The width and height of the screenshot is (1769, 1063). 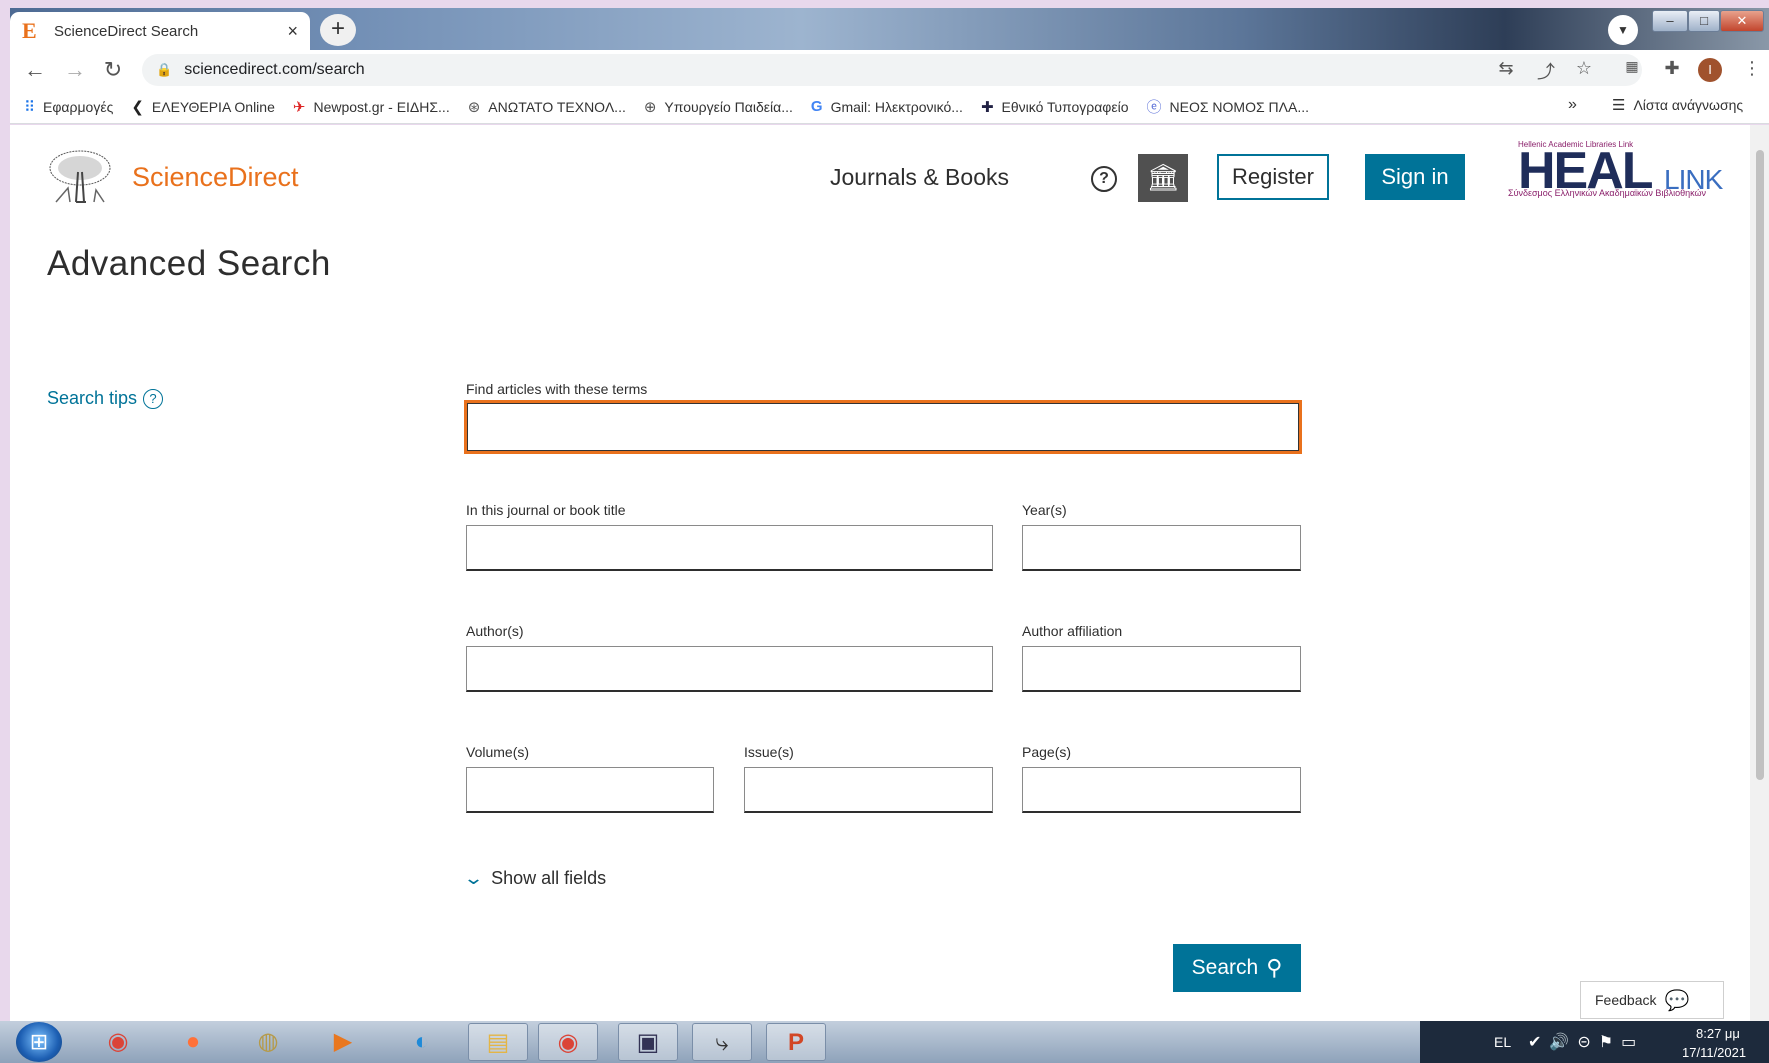 I want to click on show-all-fields-toggle: ⌄ Show all fields, so click(x=534, y=878).